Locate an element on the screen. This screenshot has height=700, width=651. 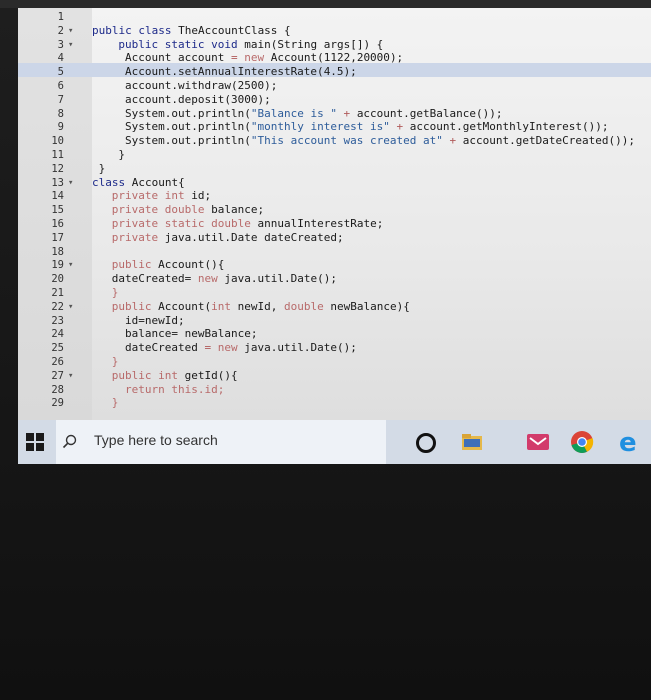
code-line: 27 ▾ public int getId(){ is located at coordinates (334, 376).